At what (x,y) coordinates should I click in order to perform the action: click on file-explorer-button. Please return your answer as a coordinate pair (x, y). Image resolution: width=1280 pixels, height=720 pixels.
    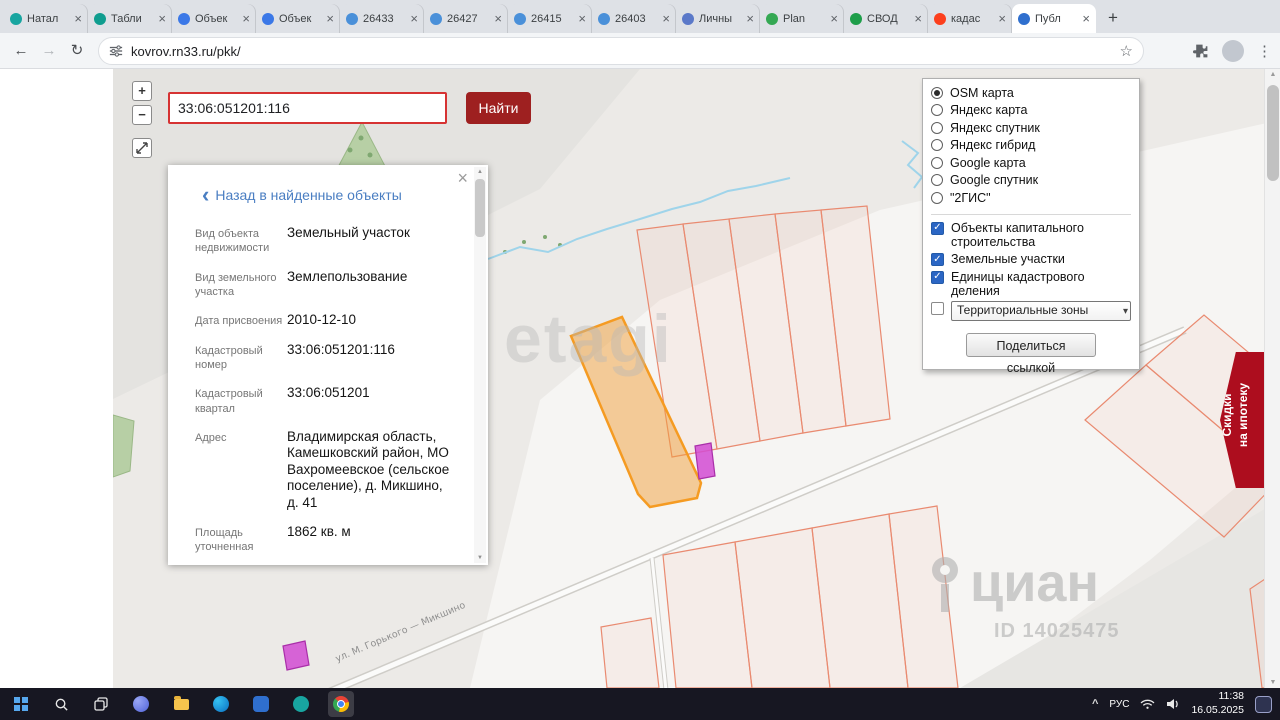
    Looking at the image, I should click on (181, 704).